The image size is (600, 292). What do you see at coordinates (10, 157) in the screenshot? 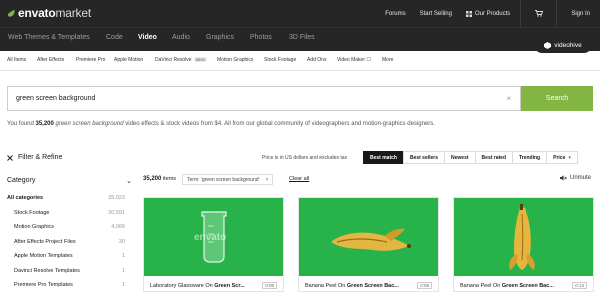
I see `close-icon` at bounding box center [10, 157].